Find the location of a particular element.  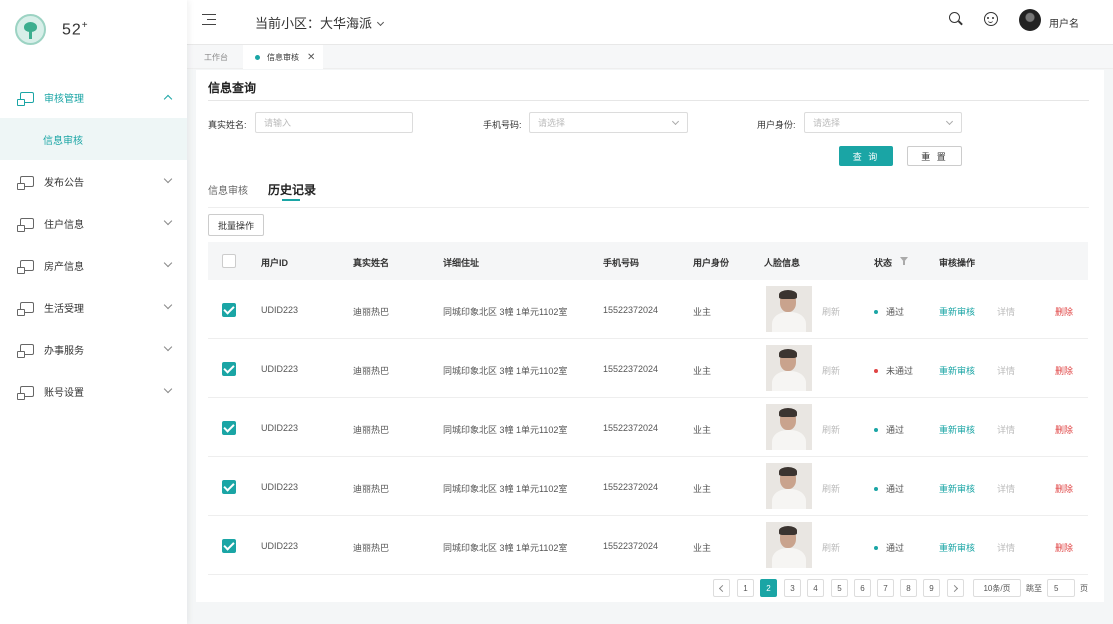

sidebar-item-life-services: 生活受理 is located at coordinates (93, 307).